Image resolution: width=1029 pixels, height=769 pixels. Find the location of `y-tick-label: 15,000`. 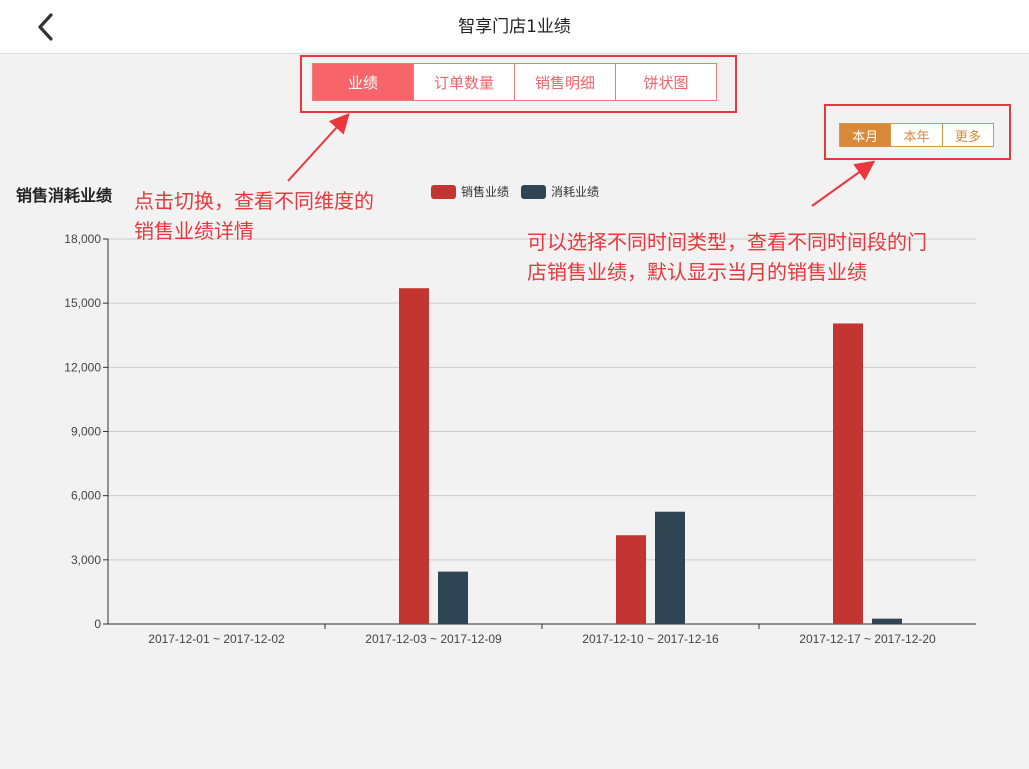

y-tick-label: 15,000 is located at coordinates (82, 303).